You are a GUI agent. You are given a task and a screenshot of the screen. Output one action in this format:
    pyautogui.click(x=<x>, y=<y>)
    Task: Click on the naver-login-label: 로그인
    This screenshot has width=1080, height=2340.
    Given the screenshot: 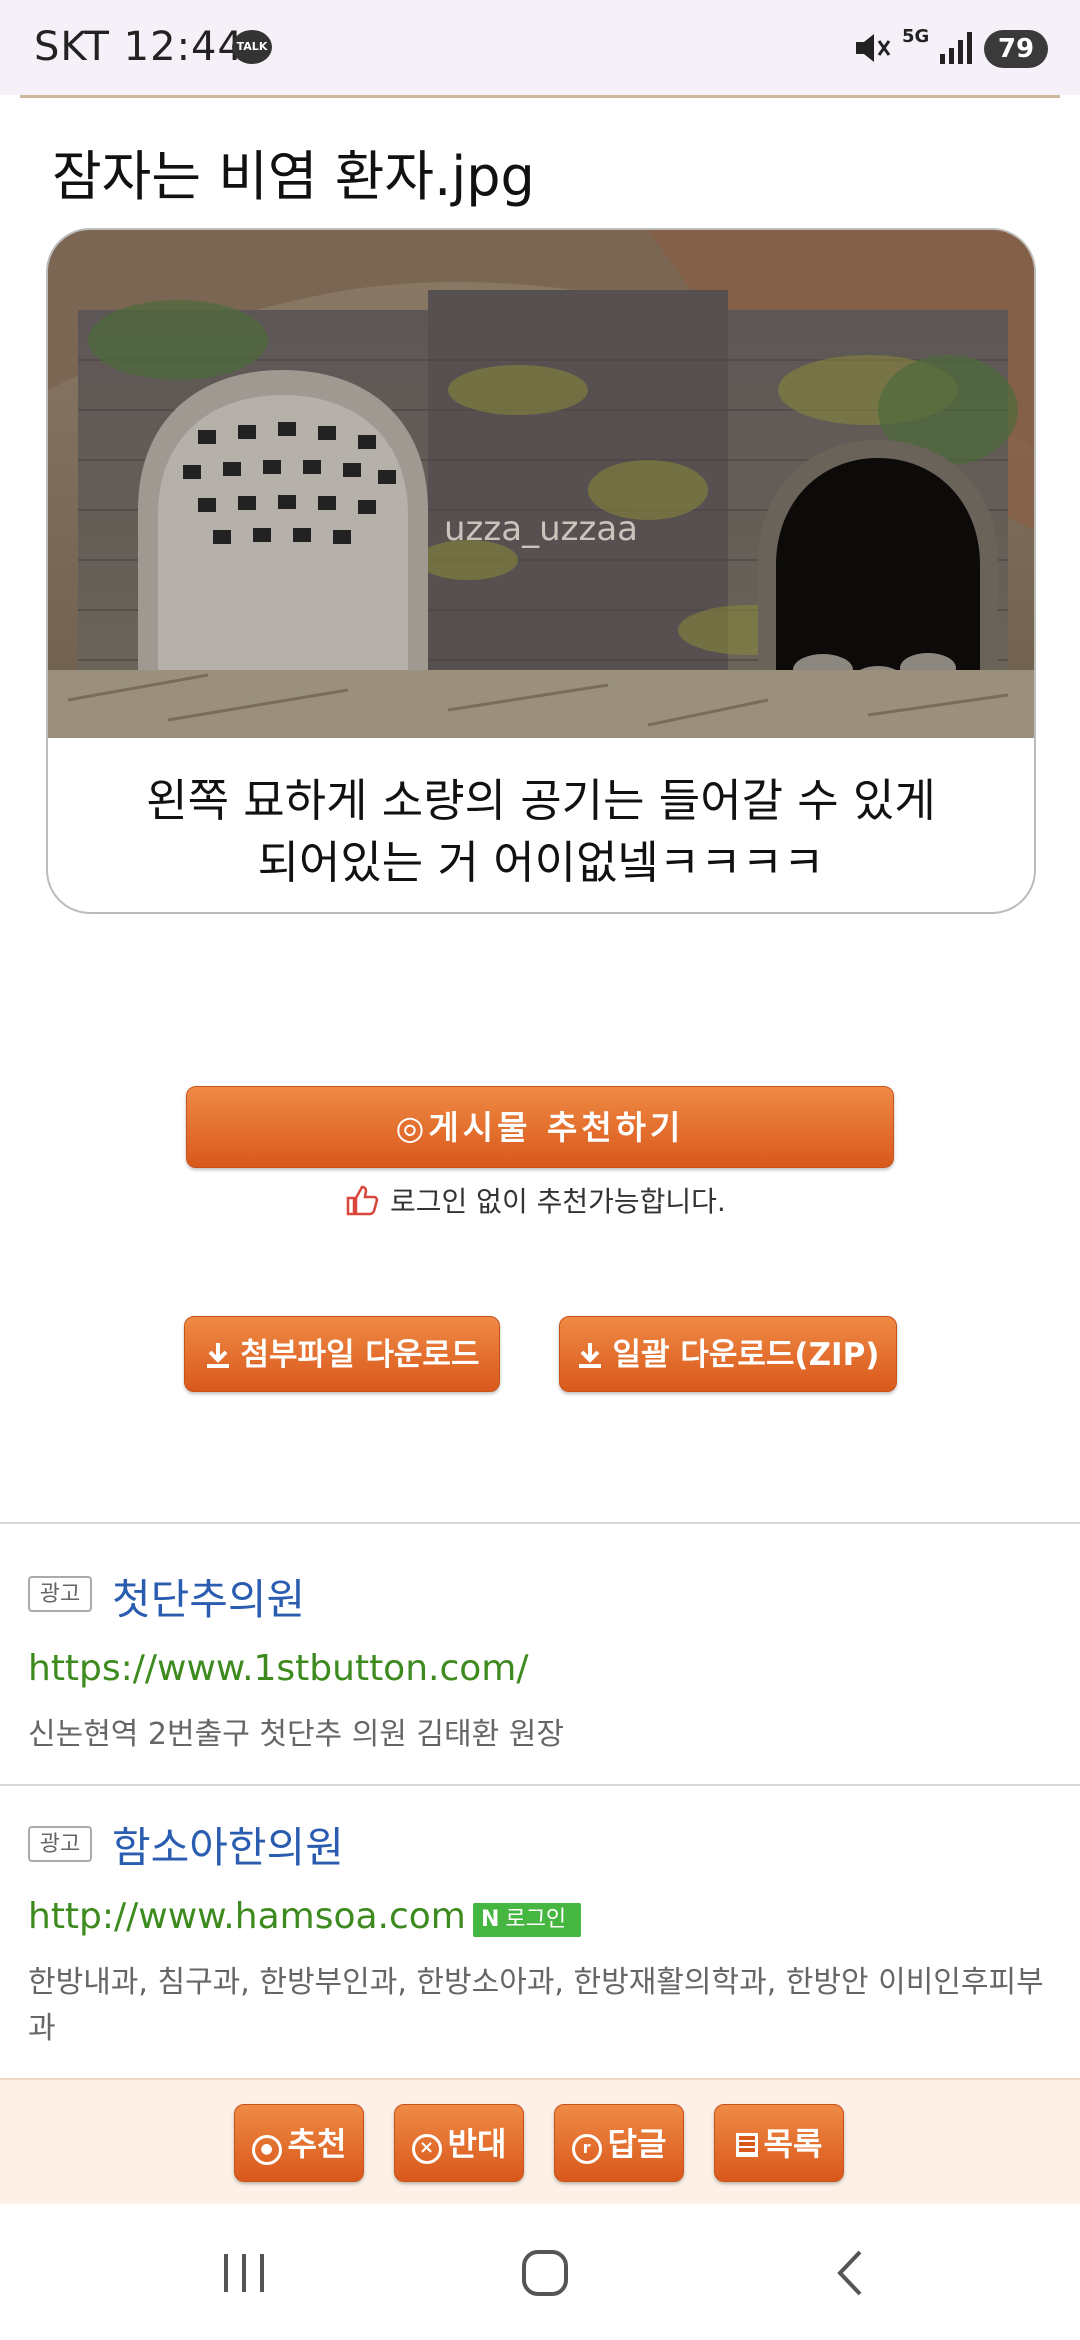 What is the action you would take?
    pyautogui.click(x=536, y=1919)
    